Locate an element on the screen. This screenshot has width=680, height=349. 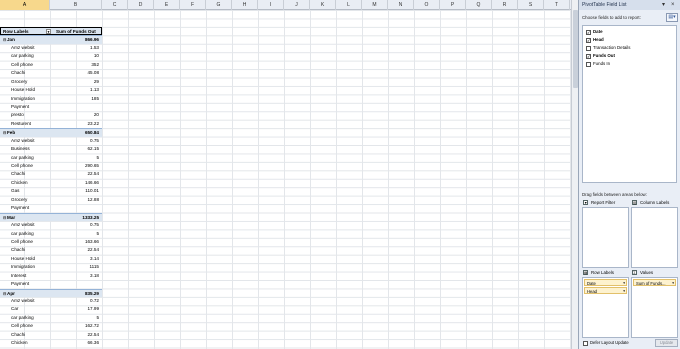
pivot-item-row: Interest 3.18 is located at coordinates (51, 276).